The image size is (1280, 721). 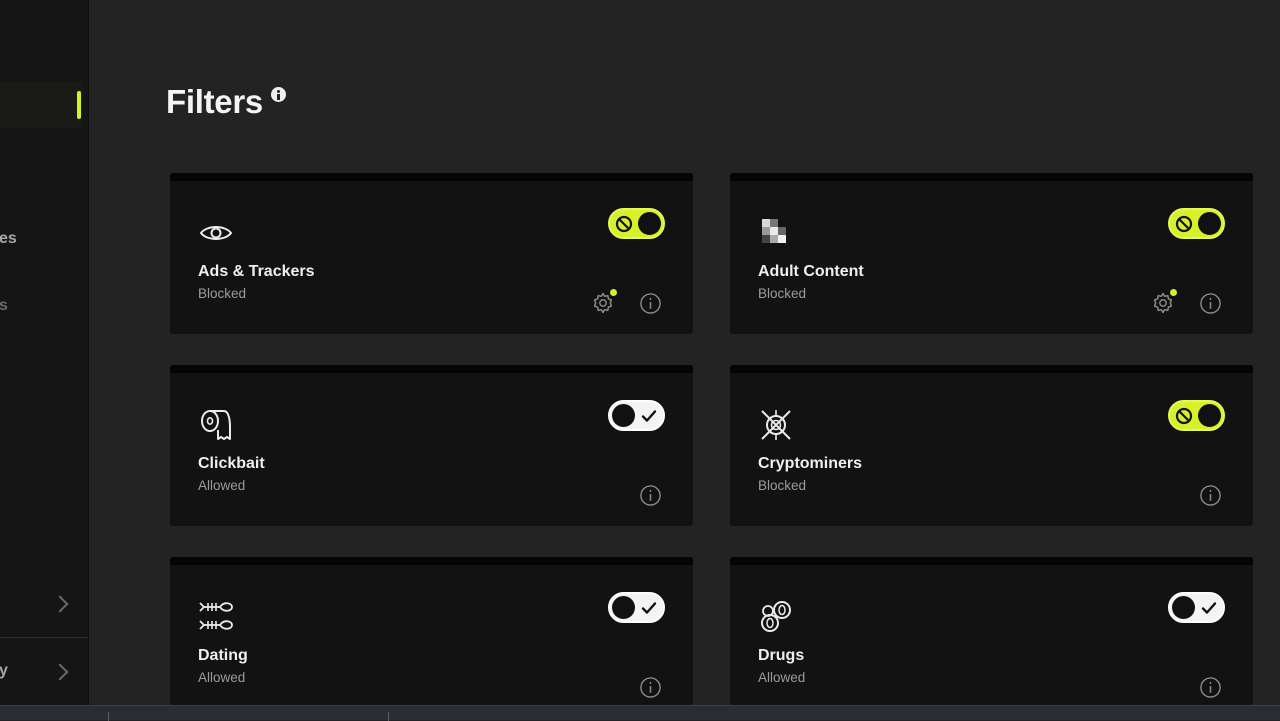 I want to click on sidebar-item-label: s, so click(x=4, y=306).